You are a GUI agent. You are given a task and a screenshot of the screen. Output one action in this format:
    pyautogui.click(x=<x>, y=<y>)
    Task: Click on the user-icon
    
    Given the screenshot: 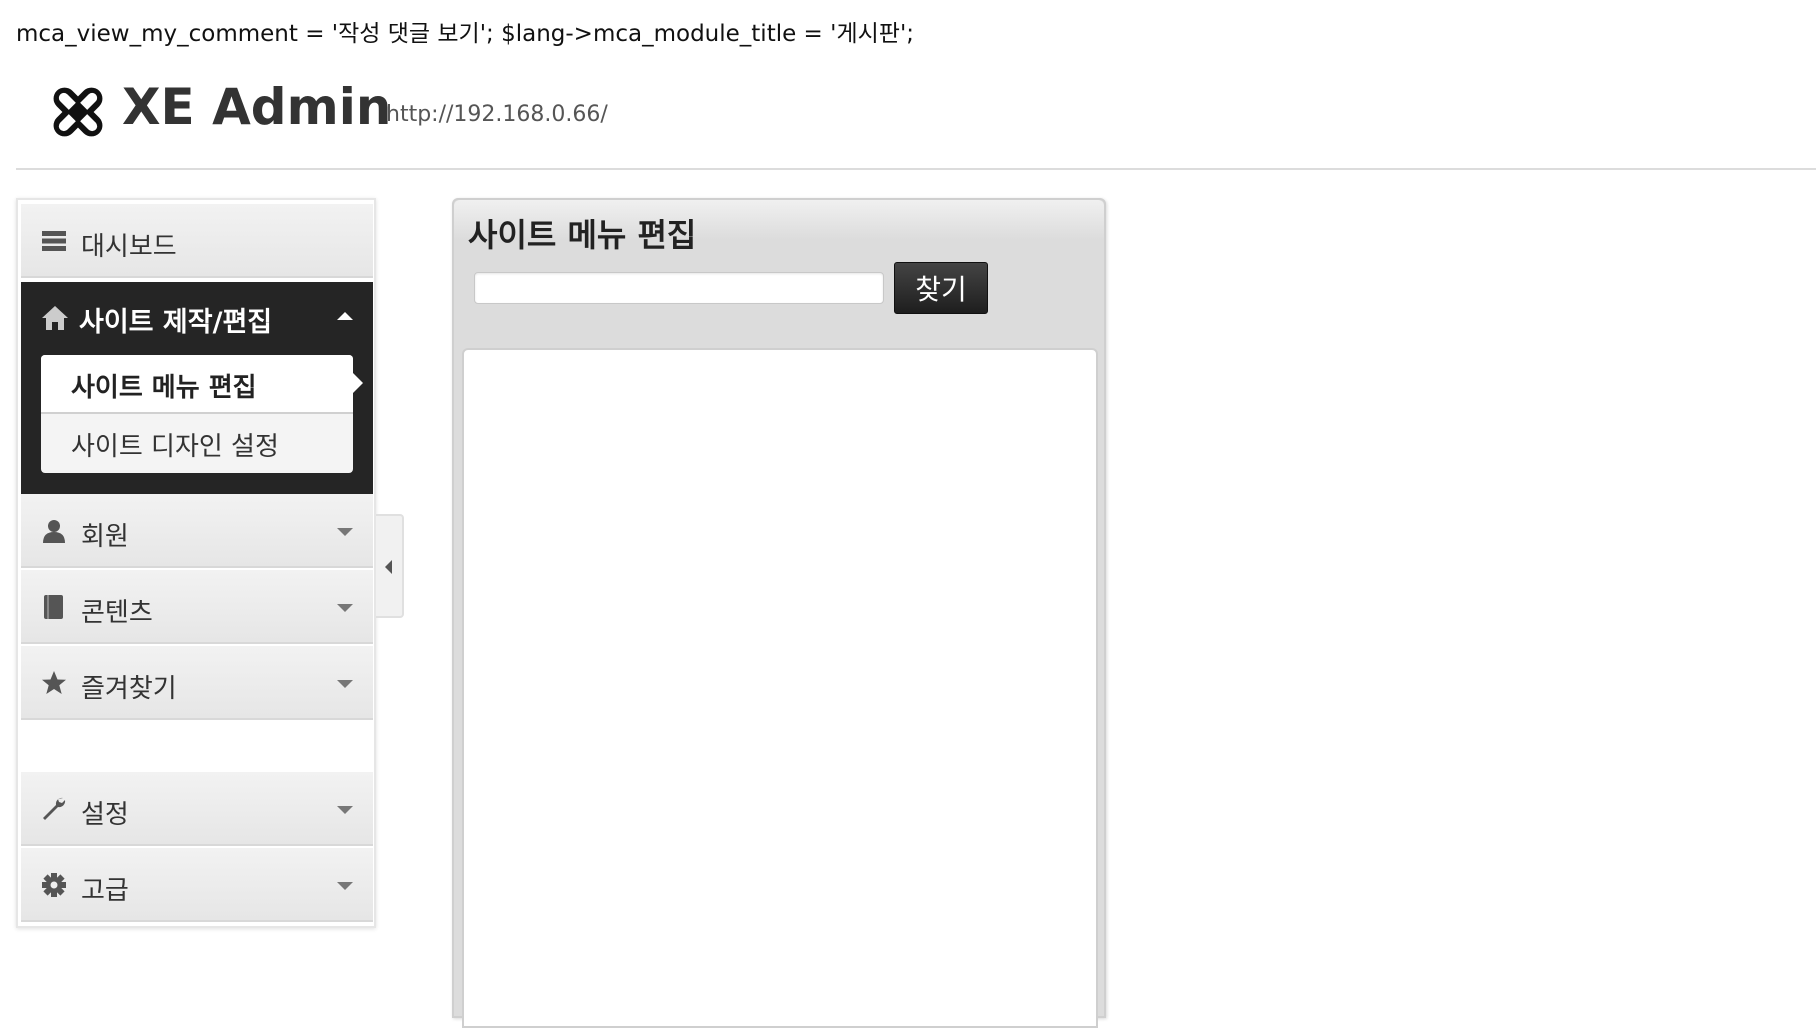 What is the action you would take?
    pyautogui.click(x=54, y=531)
    